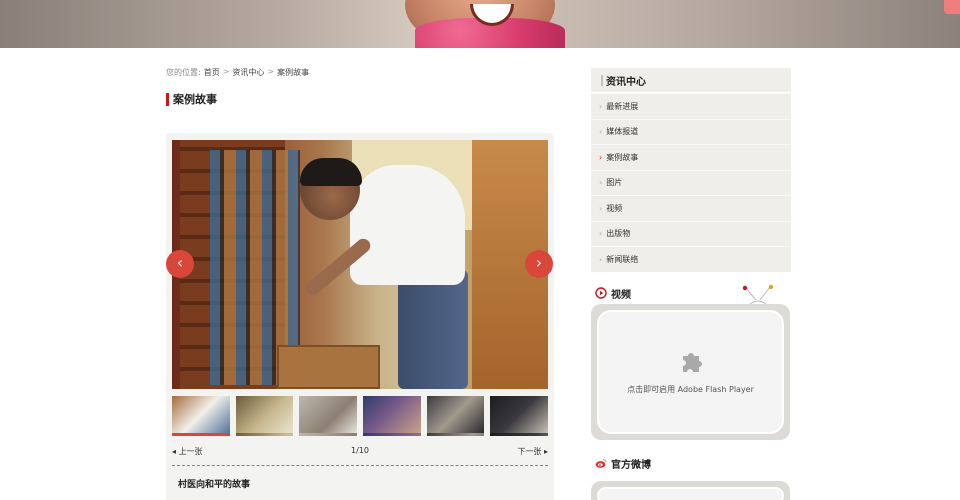 The width and height of the screenshot is (960, 500). What do you see at coordinates (691, 208) in the screenshot?
I see `sidebar-item-videos: › 视频` at bounding box center [691, 208].